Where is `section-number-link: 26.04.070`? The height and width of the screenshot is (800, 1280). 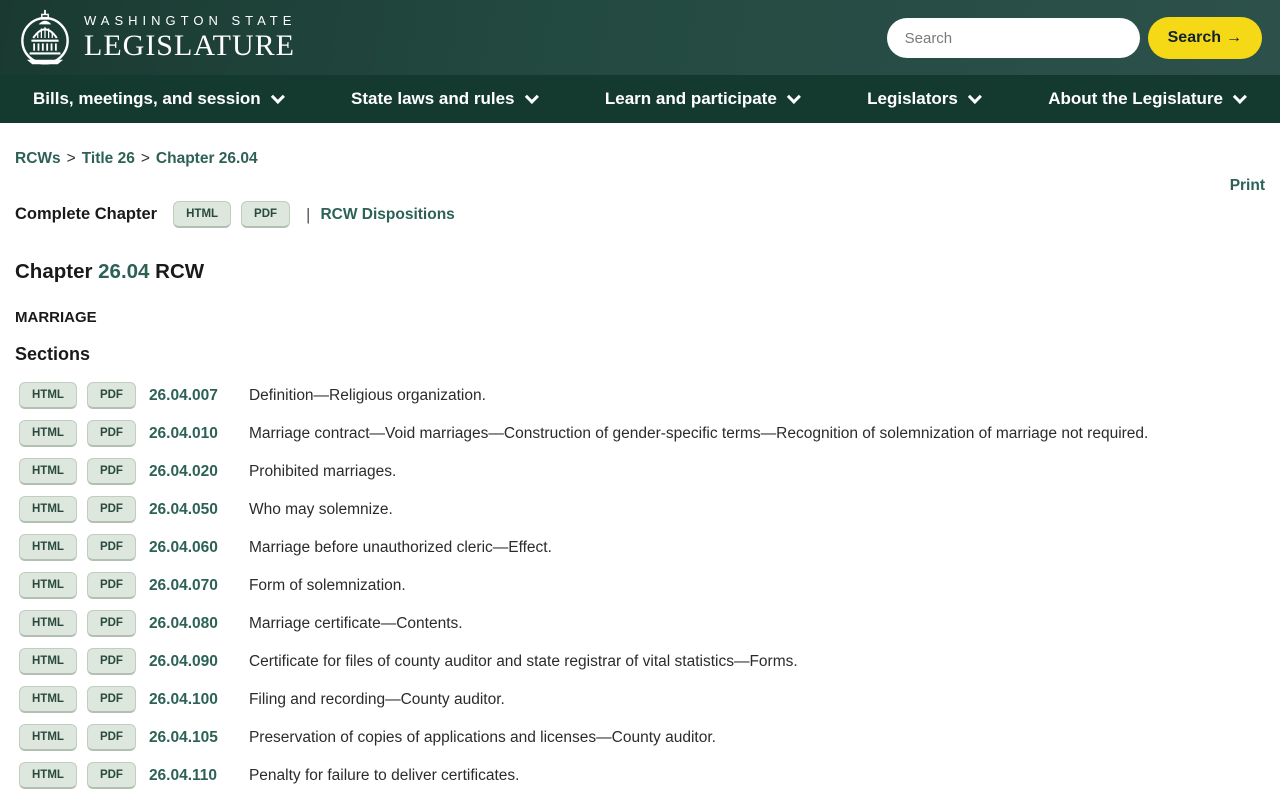
section-number-link: 26.04.070 is located at coordinates (193, 586).